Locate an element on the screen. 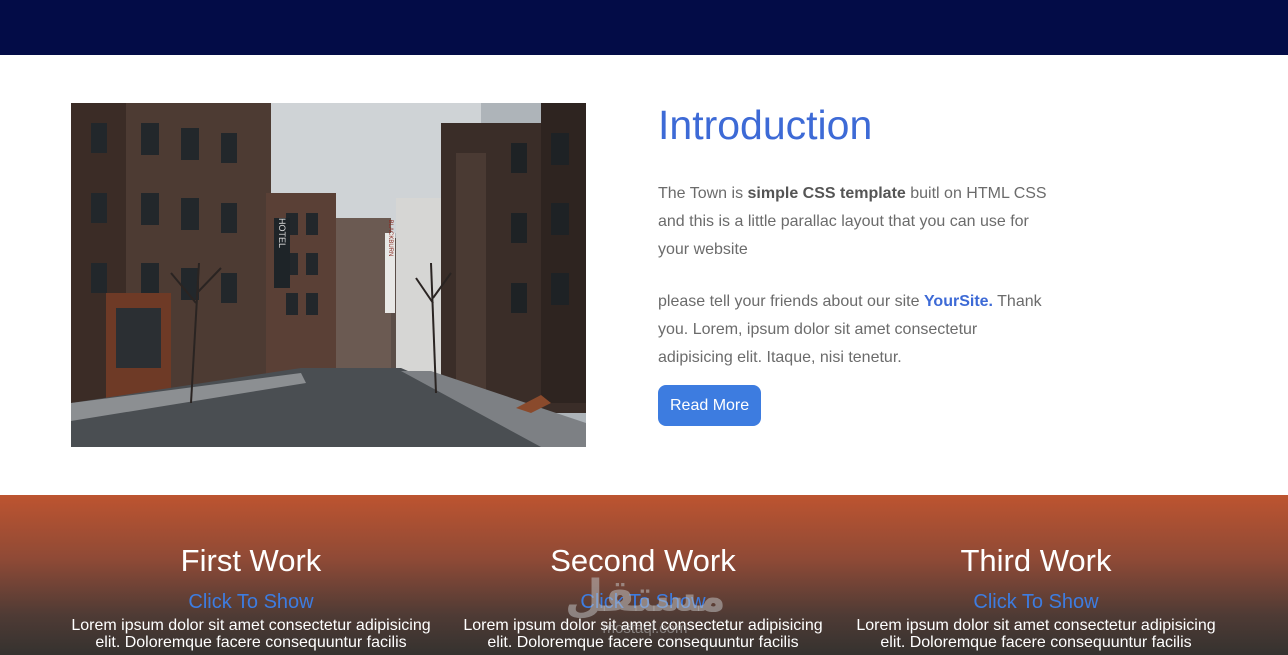 This screenshot has width=1288, height=655. top-navbar is located at coordinates (644, 27).